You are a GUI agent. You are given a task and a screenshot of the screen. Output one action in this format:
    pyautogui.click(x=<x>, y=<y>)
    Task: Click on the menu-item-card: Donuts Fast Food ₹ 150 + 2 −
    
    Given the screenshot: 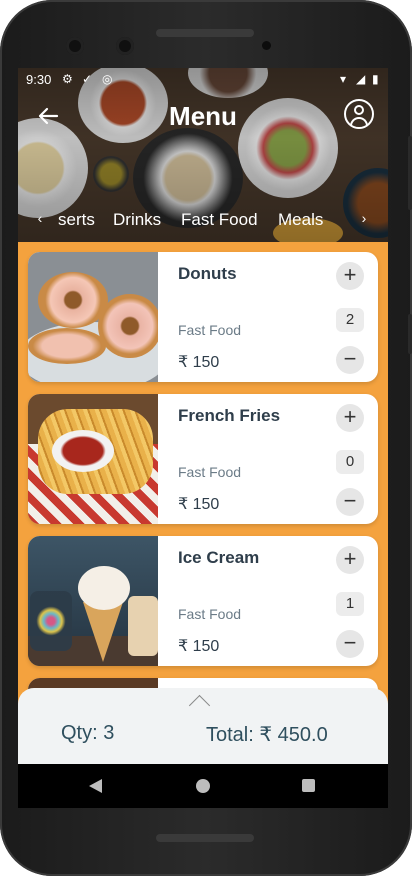 What is the action you would take?
    pyautogui.click(x=203, y=317)
    